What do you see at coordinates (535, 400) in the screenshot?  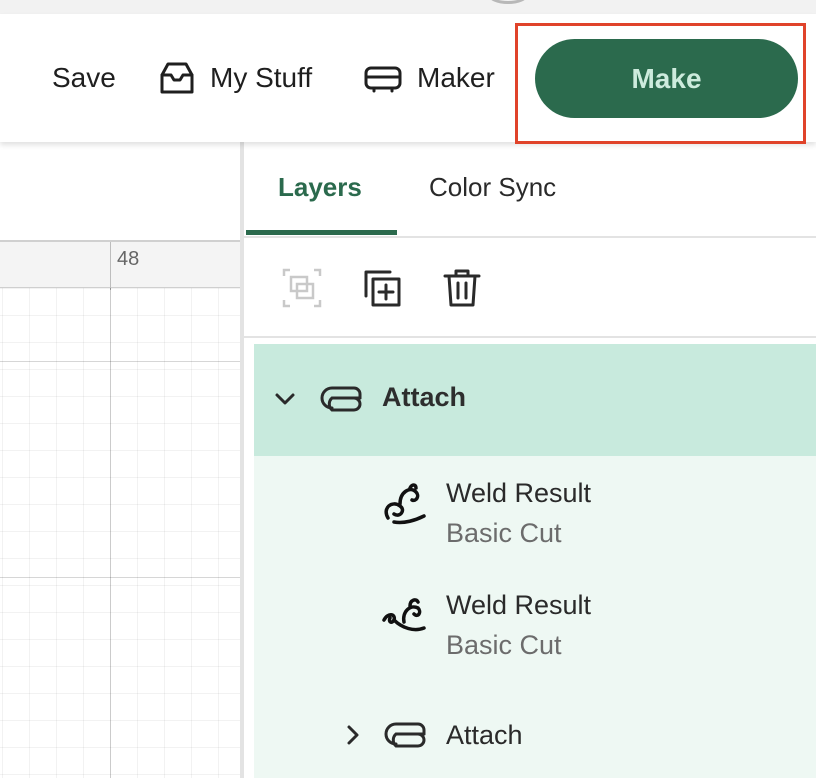 I see `attach-group-row: Attach` at bounding box center [535, 400].